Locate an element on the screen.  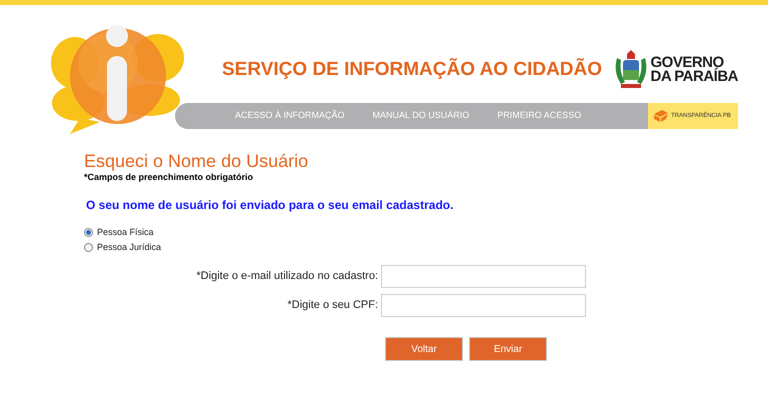
page-heading: Esqueci o Nome do Usuário is located at coordinates (197, 161).